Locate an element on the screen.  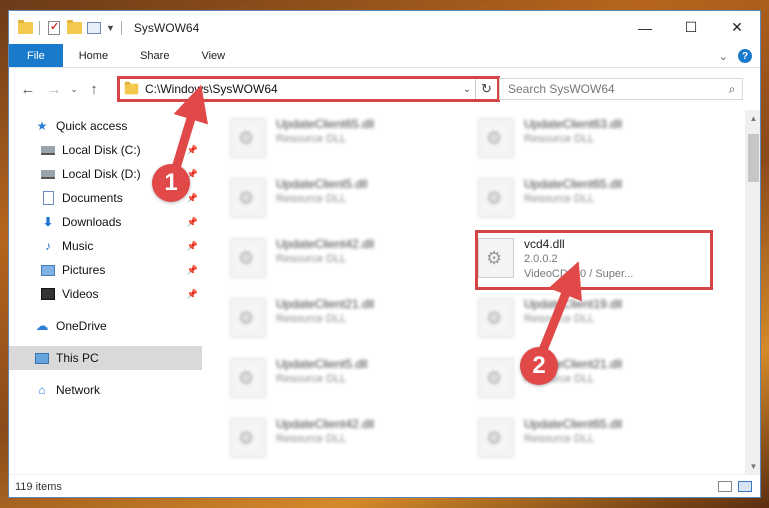
tab-share: Share is located at coordinates (154, 55).